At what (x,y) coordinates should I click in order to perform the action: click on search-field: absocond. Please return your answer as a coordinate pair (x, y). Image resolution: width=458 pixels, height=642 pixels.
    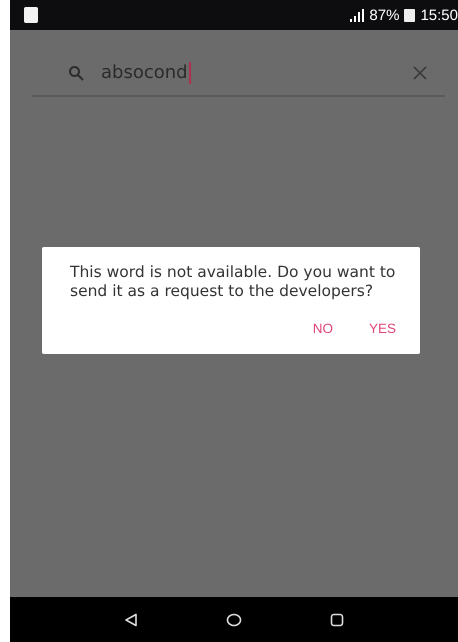
    Looking at the image, I should click on (238, 73).